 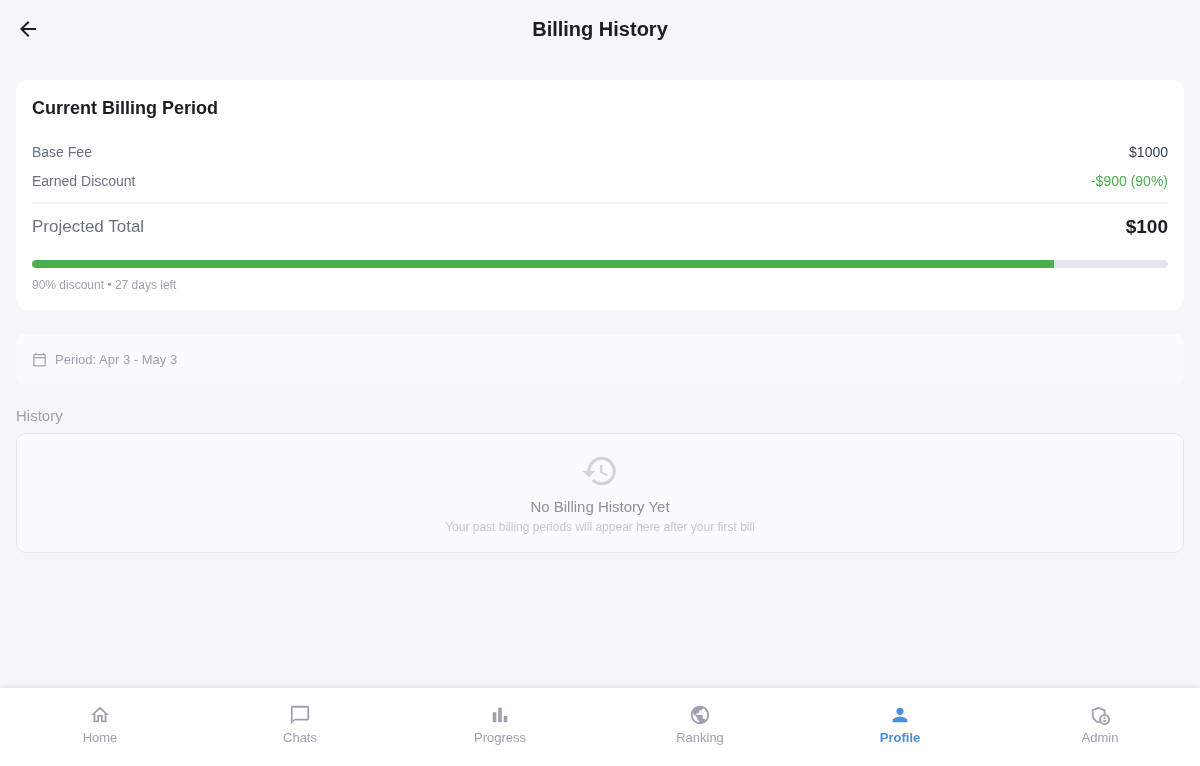 What do you see at coordinates (84, 181) in the screenshot?
I see `line-label: Earned Discount` at bounding box center [84, 181].